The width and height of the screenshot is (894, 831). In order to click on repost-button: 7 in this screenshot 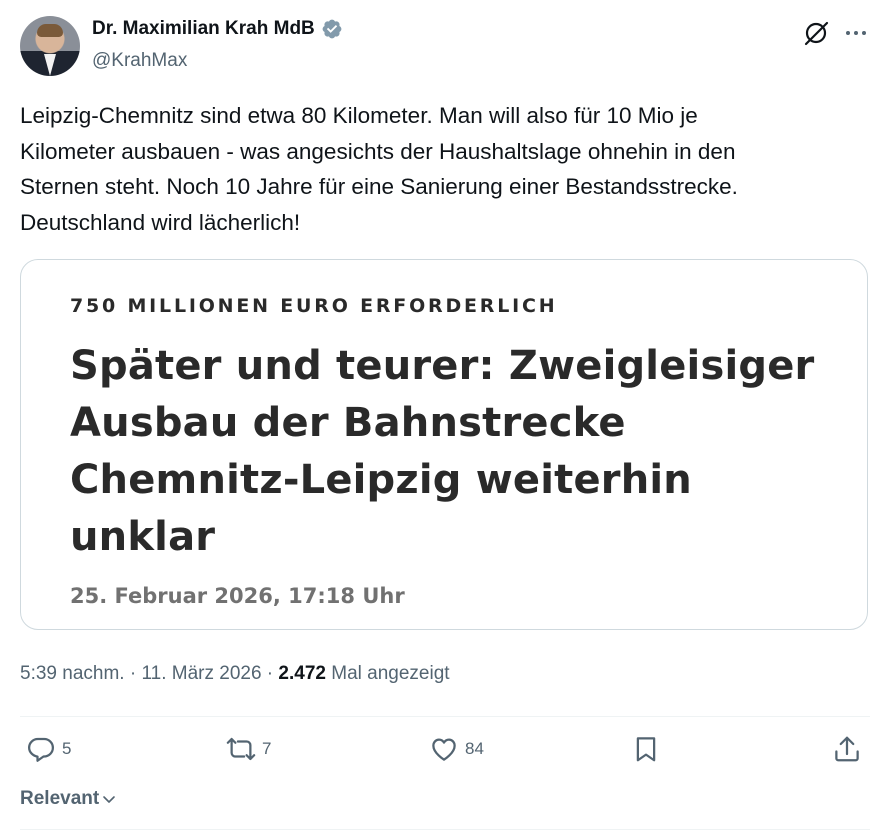, I will do `click(248, 749)`.